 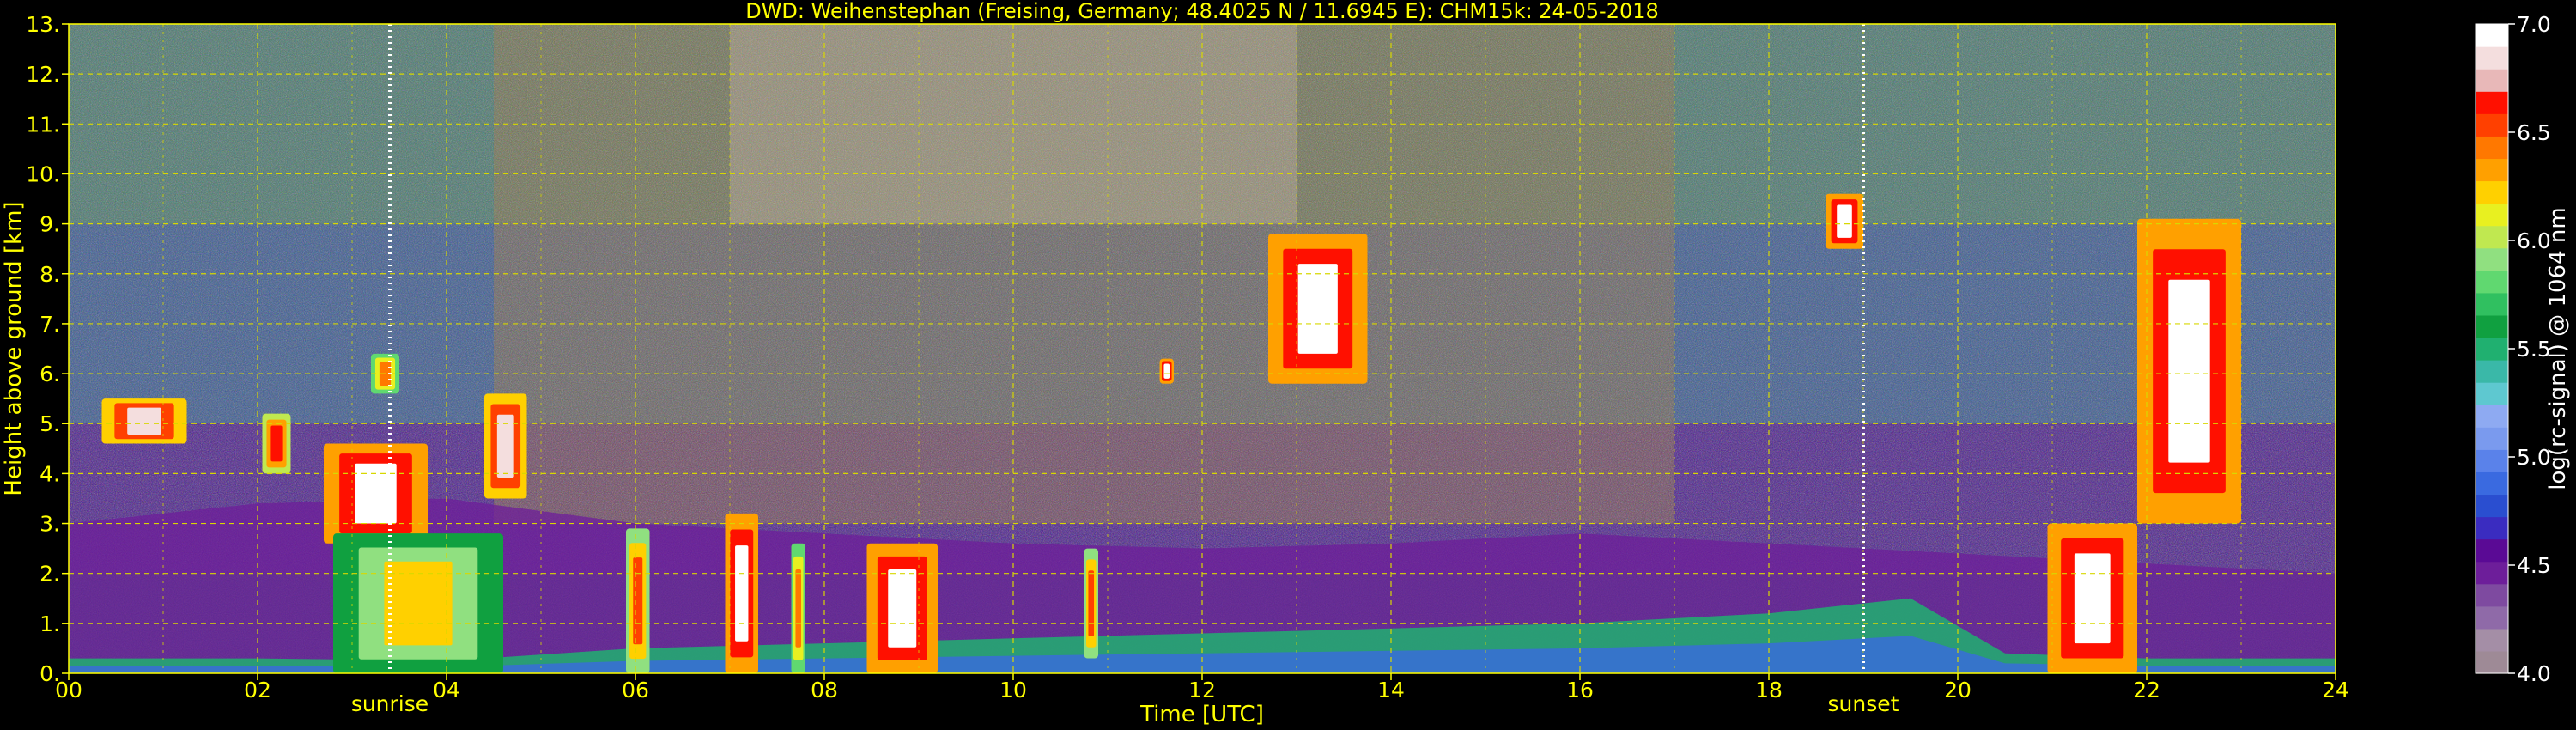 What do you see at coordinates (49, 224) in the screenshot?
I see `y-tick-label: 9.` at bounding box center [49, 224].